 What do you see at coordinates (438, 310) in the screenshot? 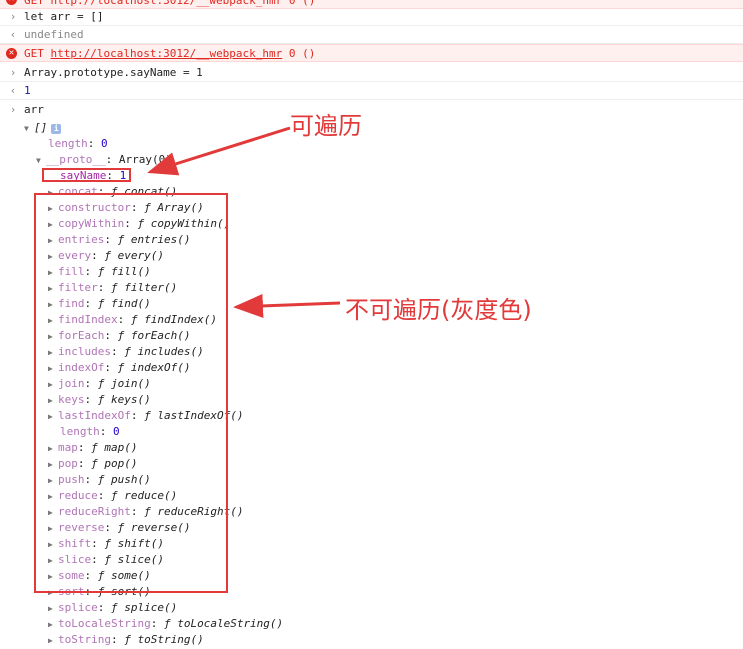
I see `non-enumerable-annotation-label: 不可遍历(灰度色)` at bounding box center [438, 310].